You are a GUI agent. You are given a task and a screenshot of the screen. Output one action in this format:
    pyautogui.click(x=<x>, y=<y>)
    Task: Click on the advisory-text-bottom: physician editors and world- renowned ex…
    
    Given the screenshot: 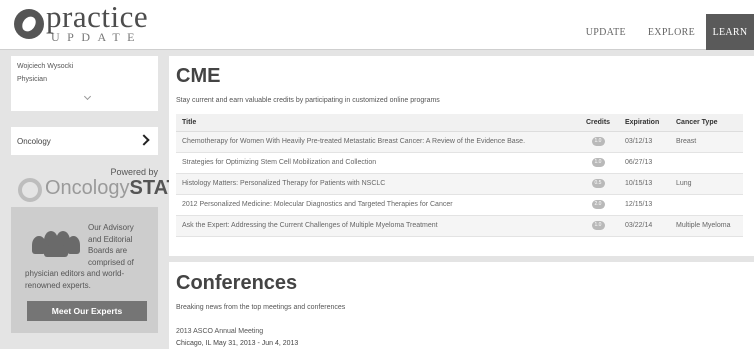 What is the action you would take?
    pyautogui.click(x=90, y=279)
    